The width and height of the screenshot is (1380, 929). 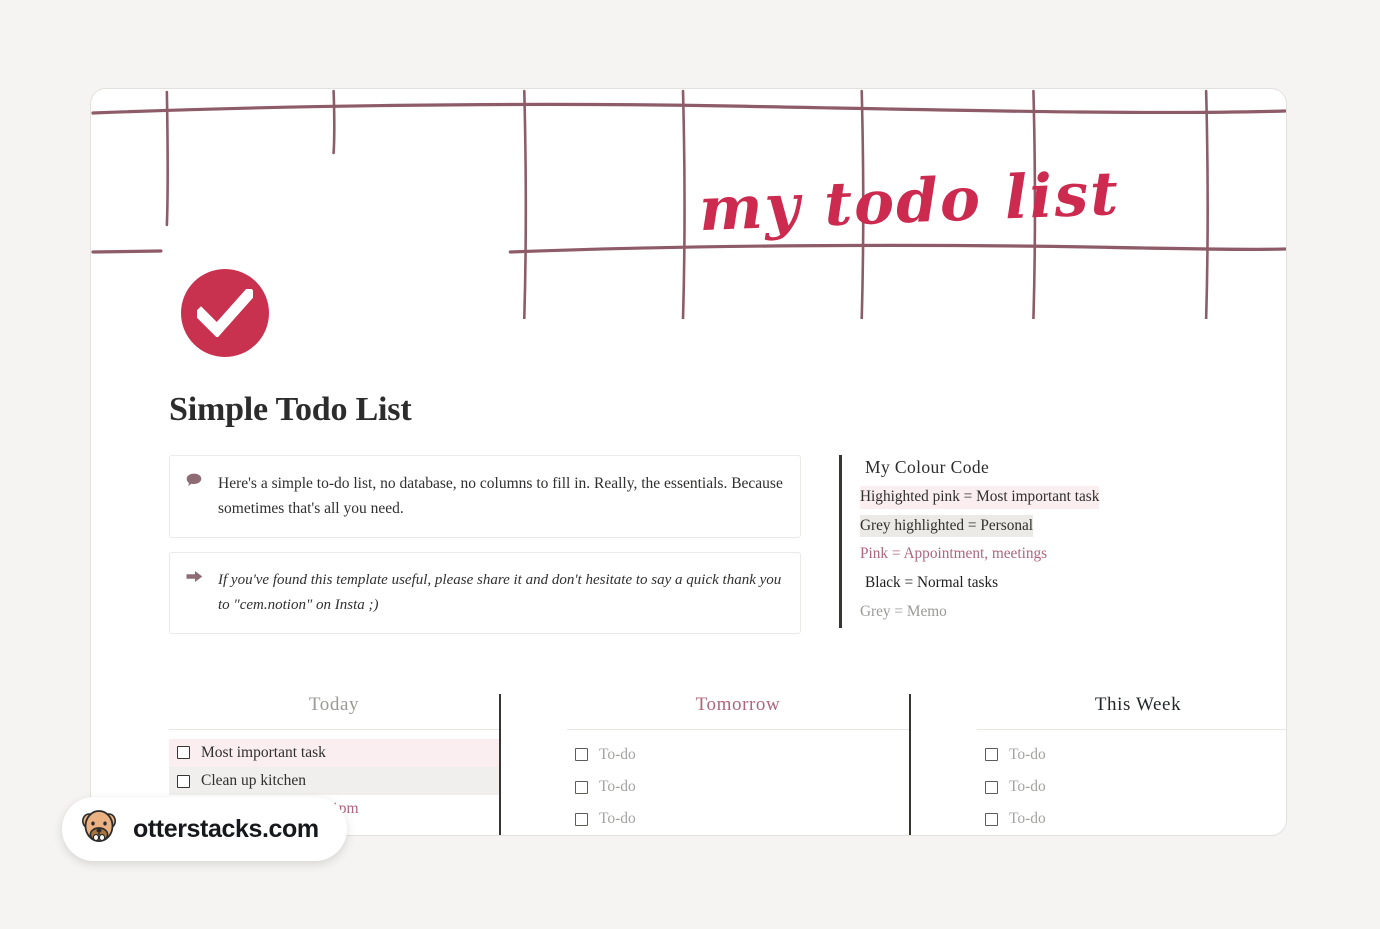 What do you see at coordinates (99, 825) in the screenshot?
I see `otter-face-glyph` at bounding box center [99, 825].